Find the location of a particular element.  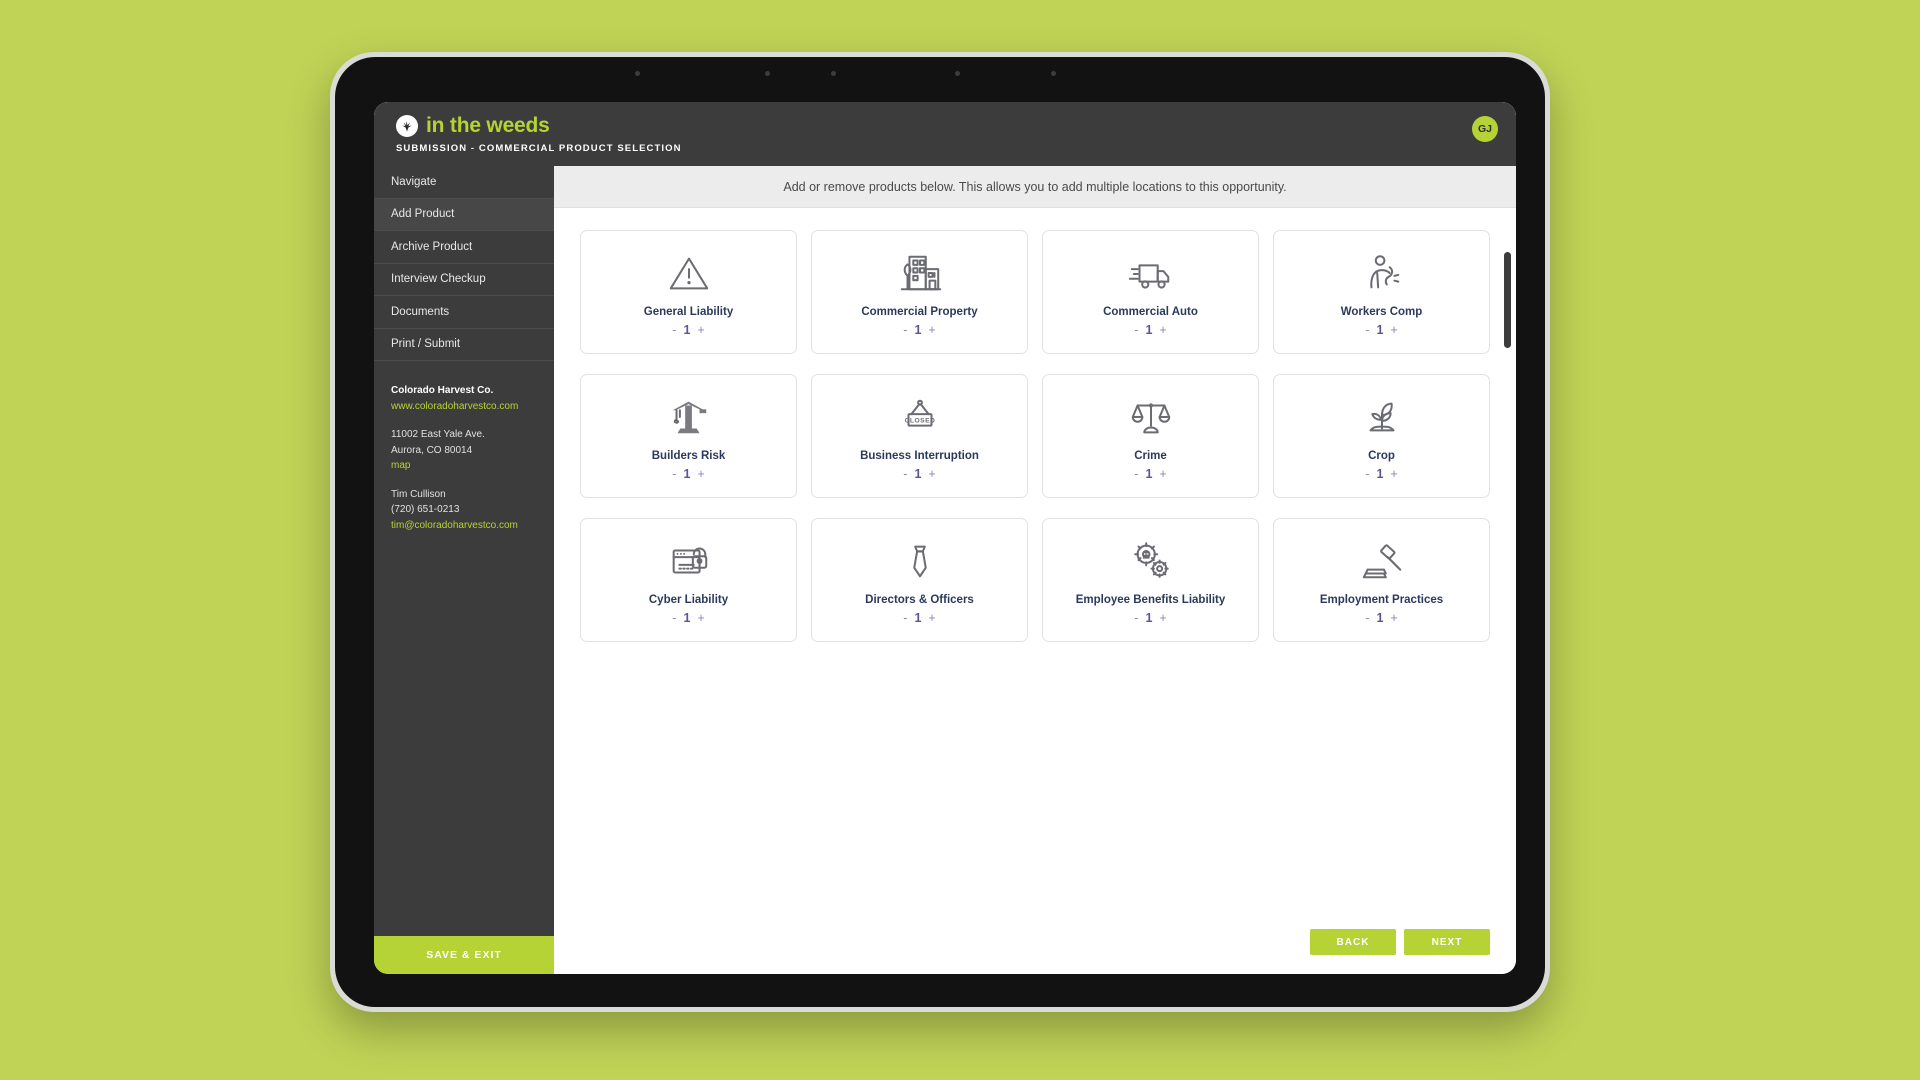

scrollbar-track is located at coordinates (1507, 597).